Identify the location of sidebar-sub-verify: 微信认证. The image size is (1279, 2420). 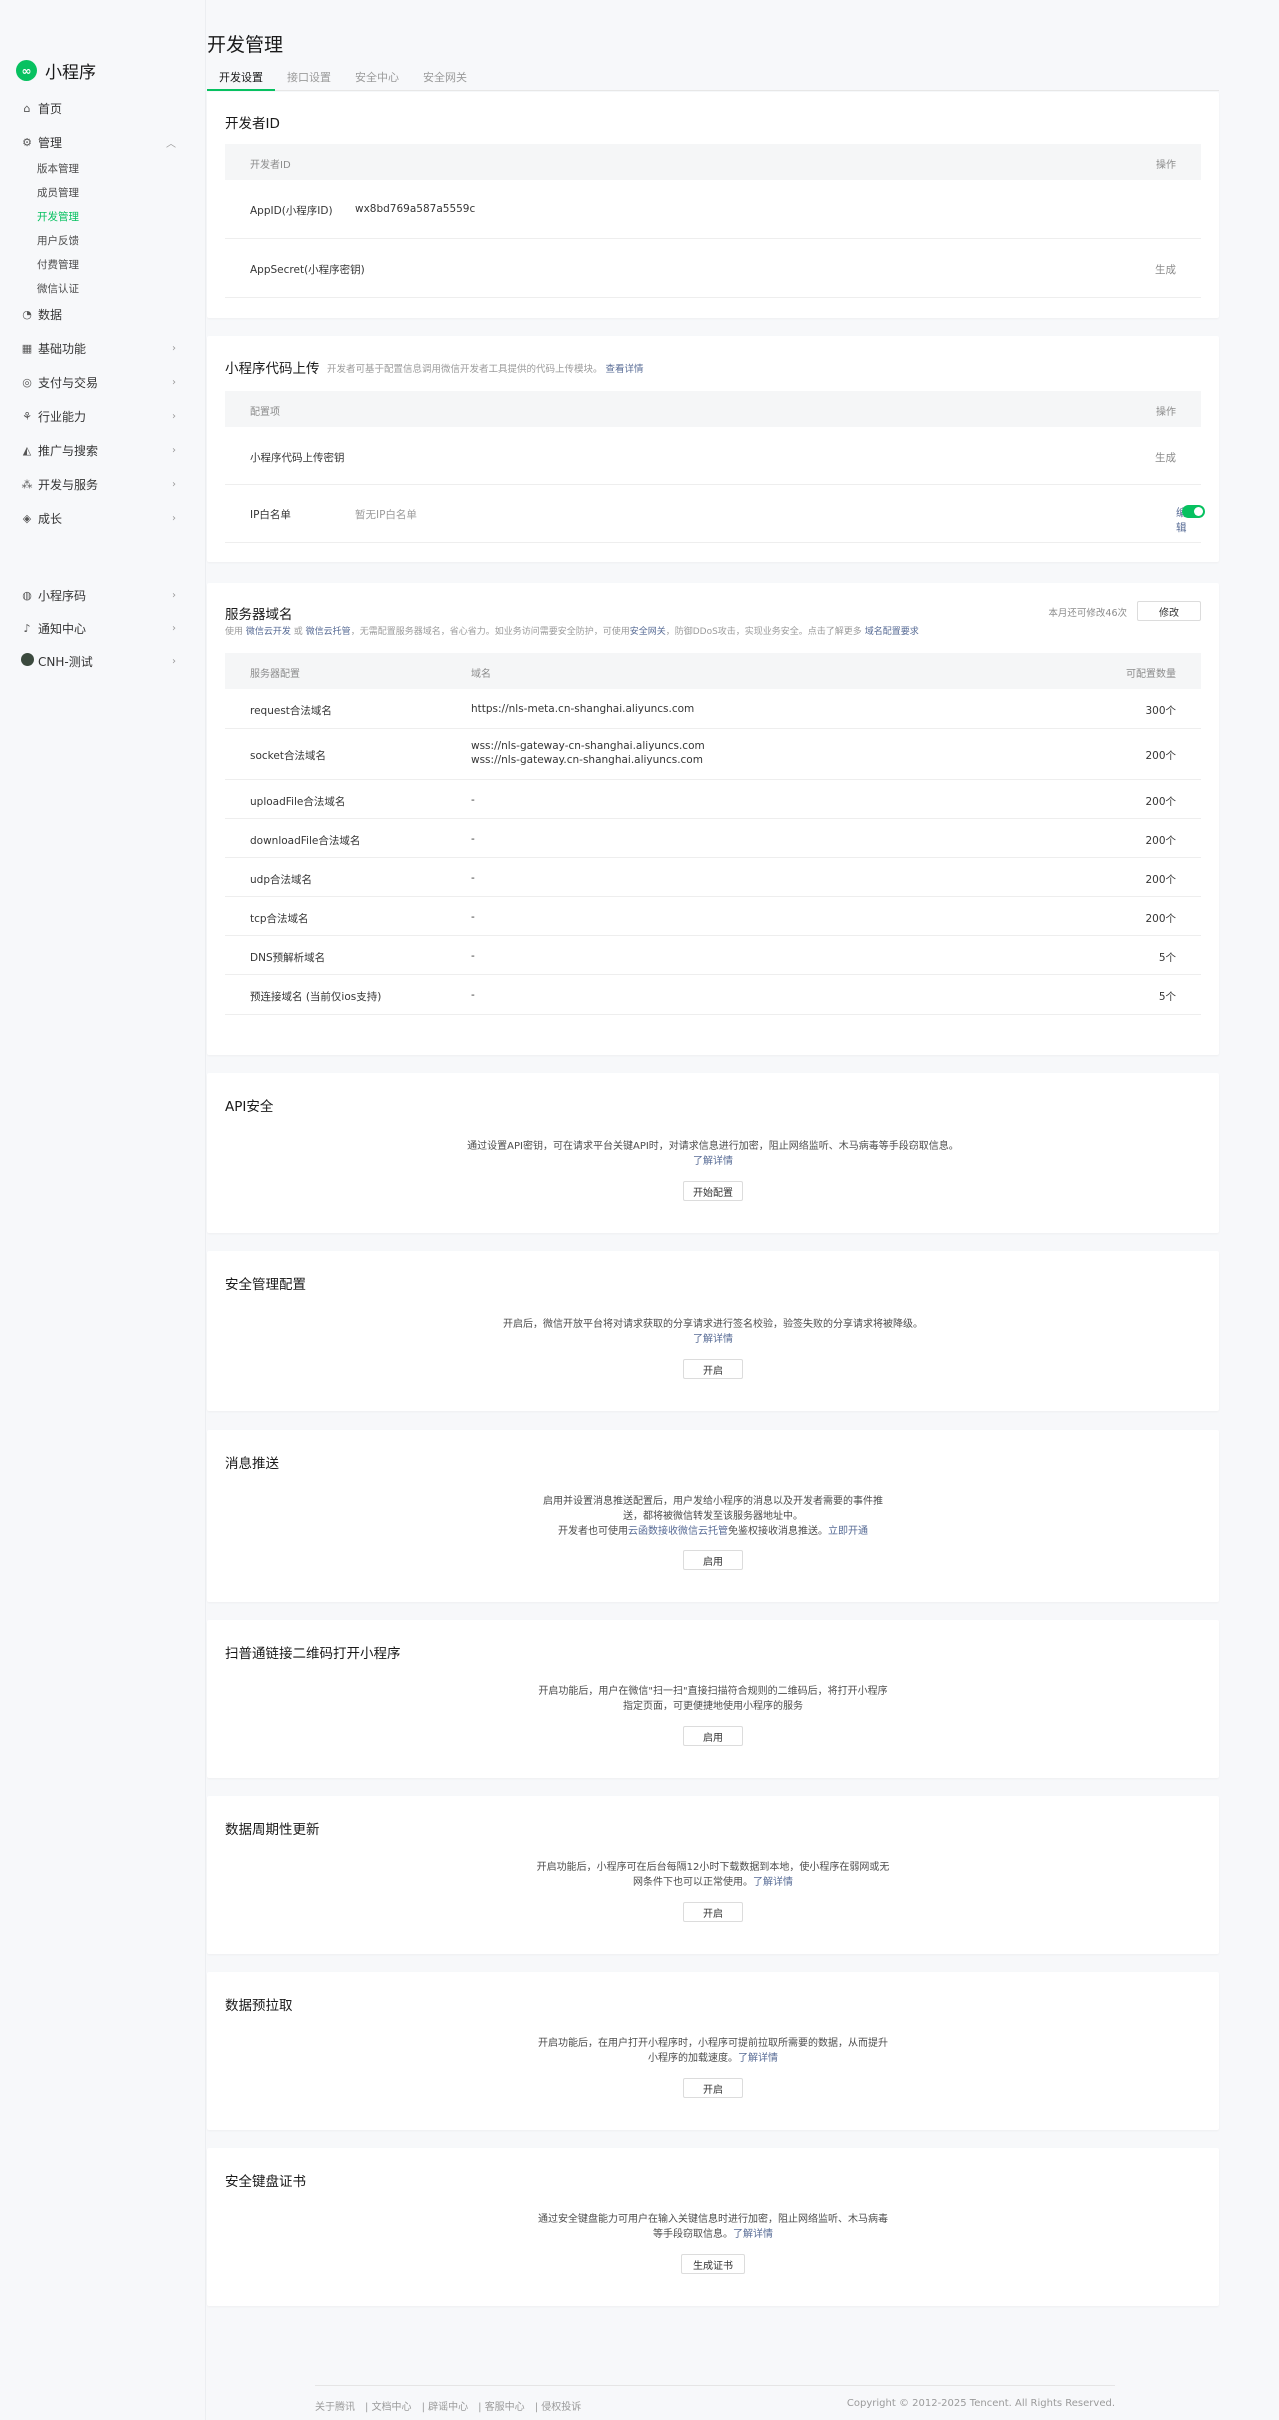
(58, 288).